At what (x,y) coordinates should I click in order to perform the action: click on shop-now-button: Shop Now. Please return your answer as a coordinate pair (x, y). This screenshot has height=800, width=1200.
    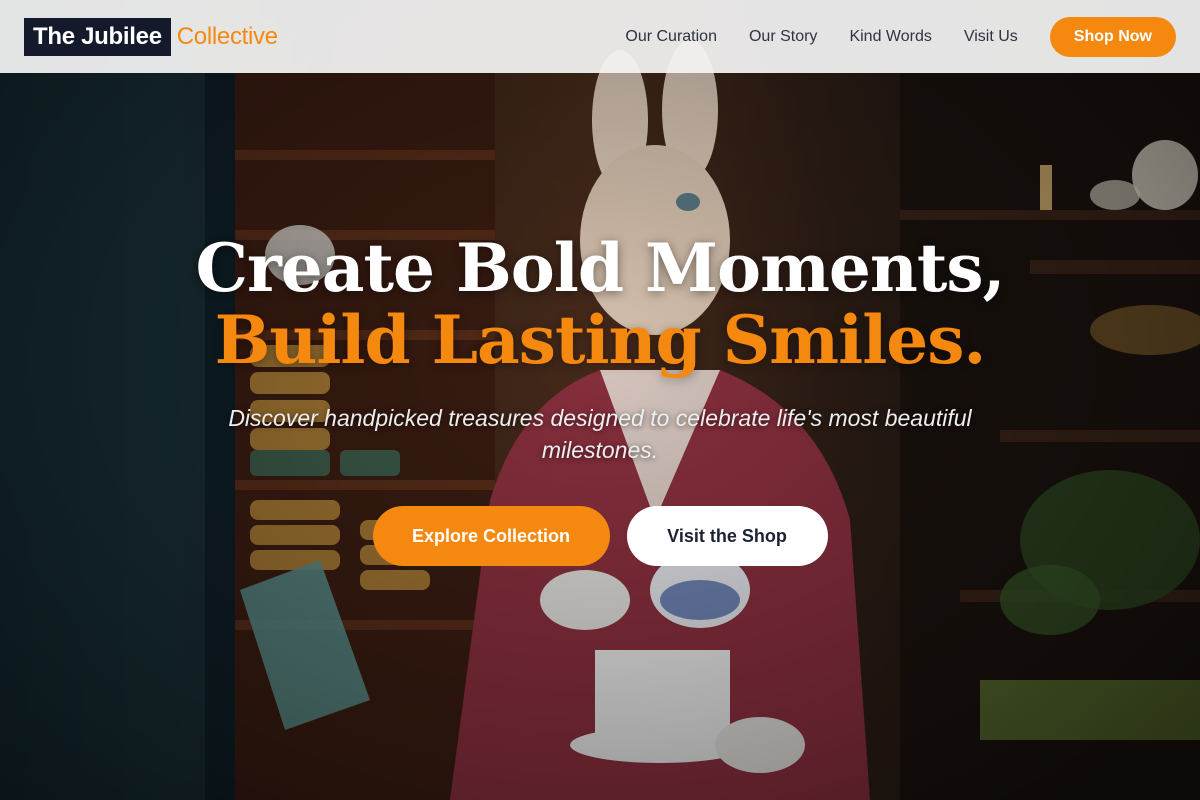
    Looking at the image, I should click on (1112, 36).